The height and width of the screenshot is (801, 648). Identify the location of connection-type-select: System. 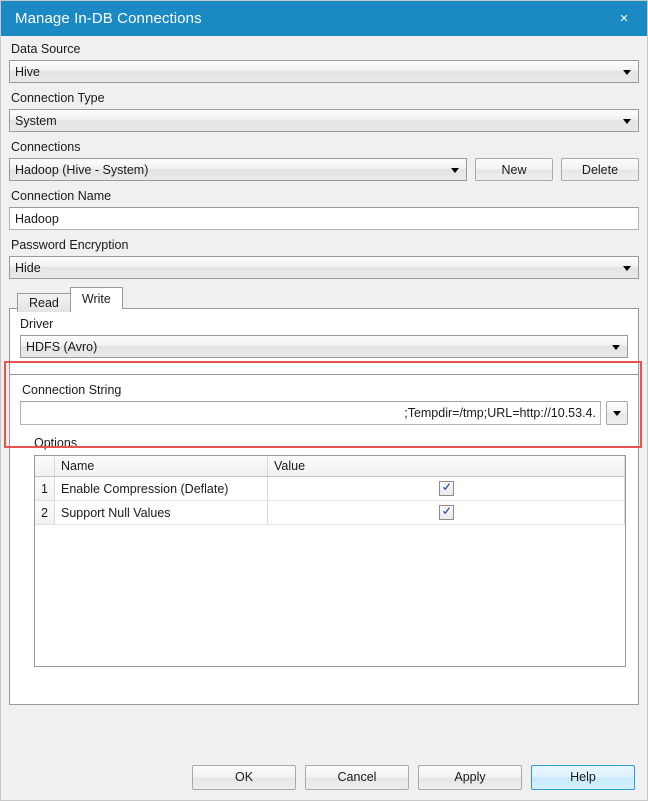
(324, 120).